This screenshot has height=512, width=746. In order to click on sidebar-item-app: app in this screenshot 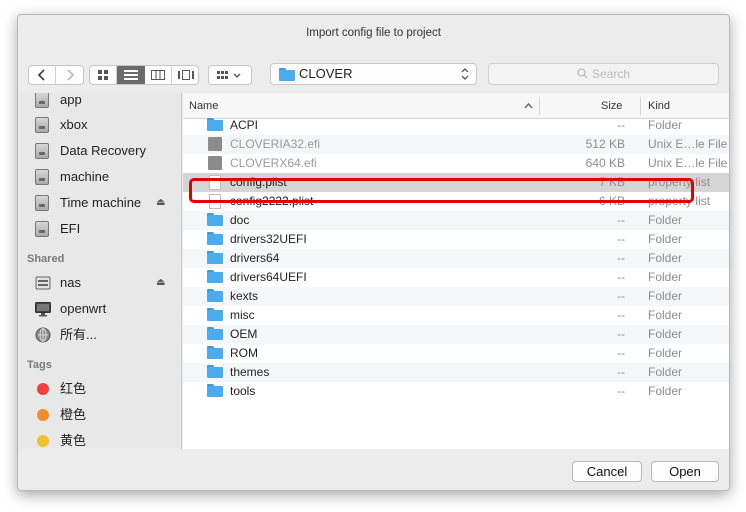, I will do `click(99, 102)`.